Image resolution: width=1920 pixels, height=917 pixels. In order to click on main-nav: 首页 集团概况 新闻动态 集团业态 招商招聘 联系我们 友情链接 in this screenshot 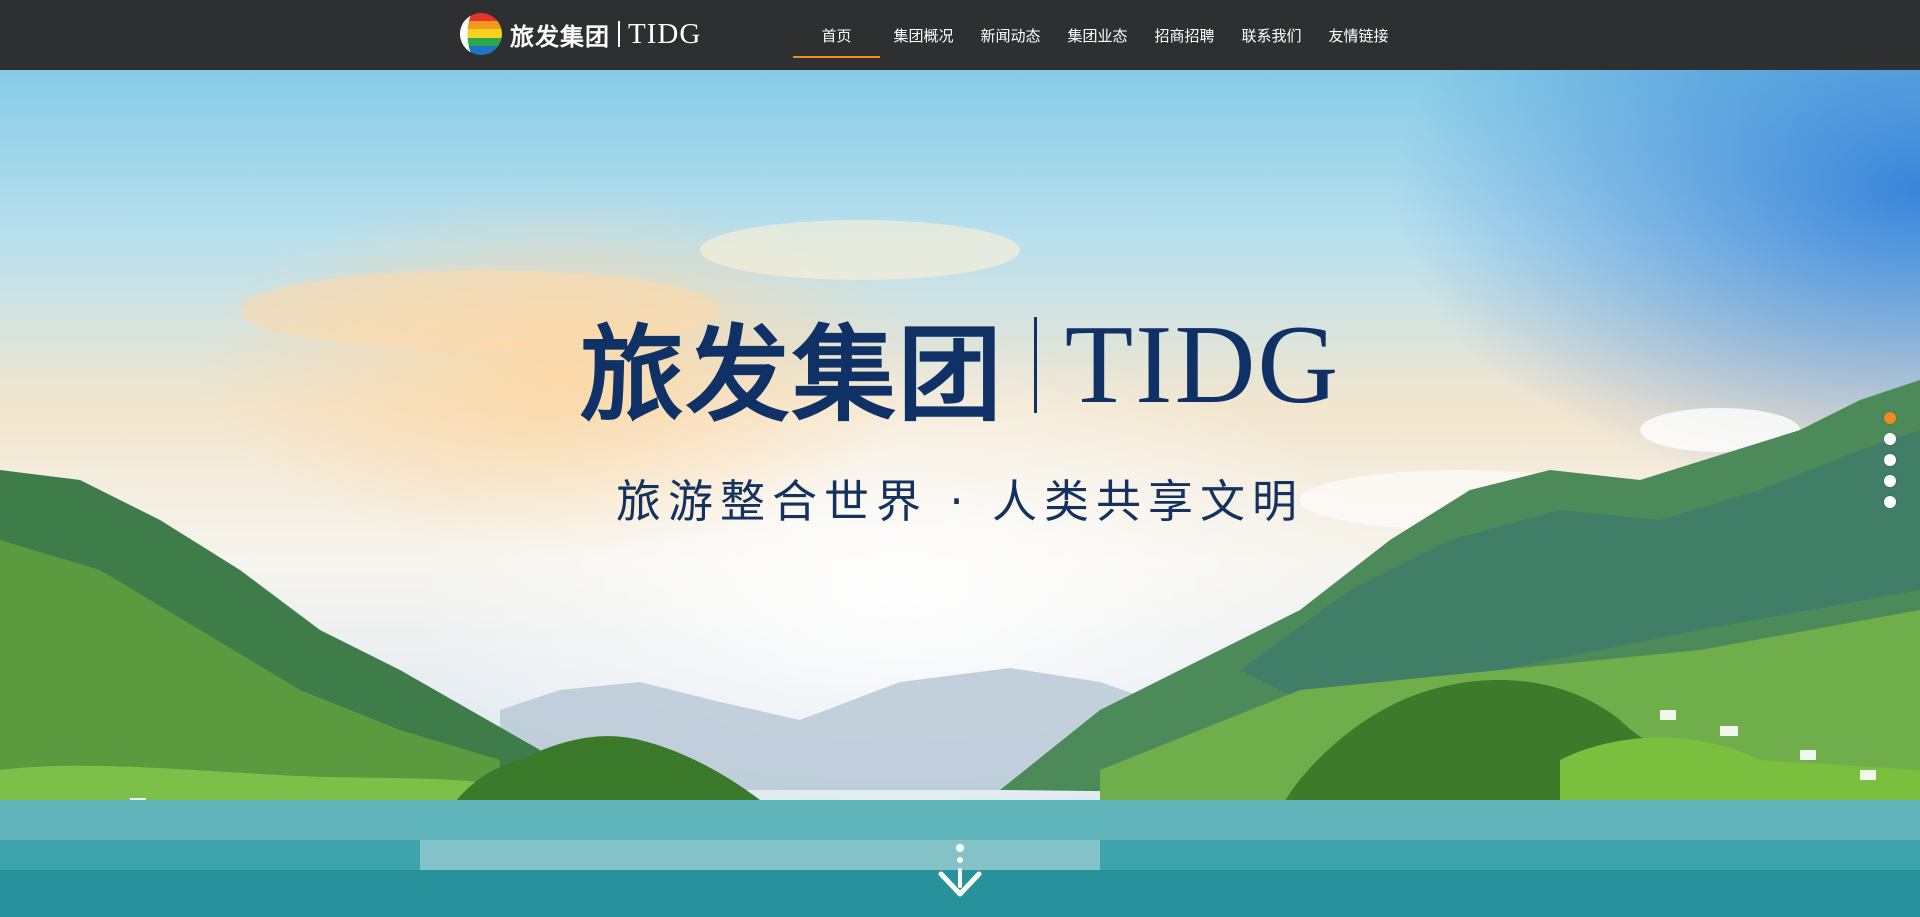, I will do `click(1097, 35)`.